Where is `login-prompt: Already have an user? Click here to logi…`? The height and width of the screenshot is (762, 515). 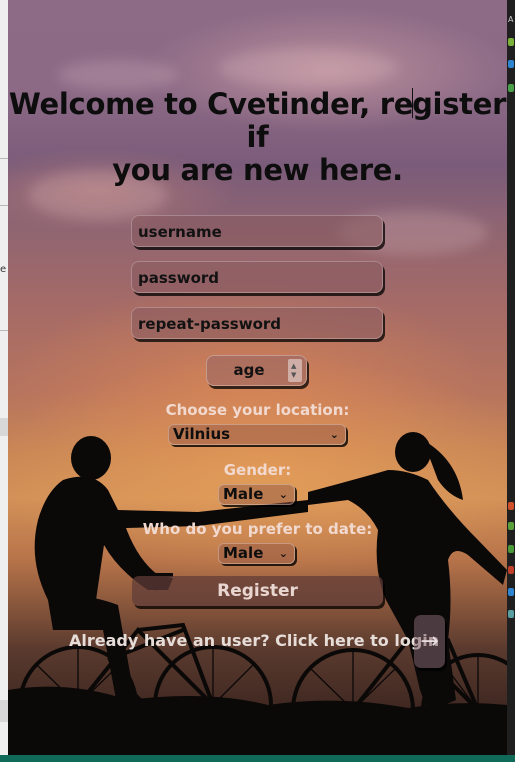 login-prompt: Already have an user? Click here to logi… is located at coordinates (254, 640).